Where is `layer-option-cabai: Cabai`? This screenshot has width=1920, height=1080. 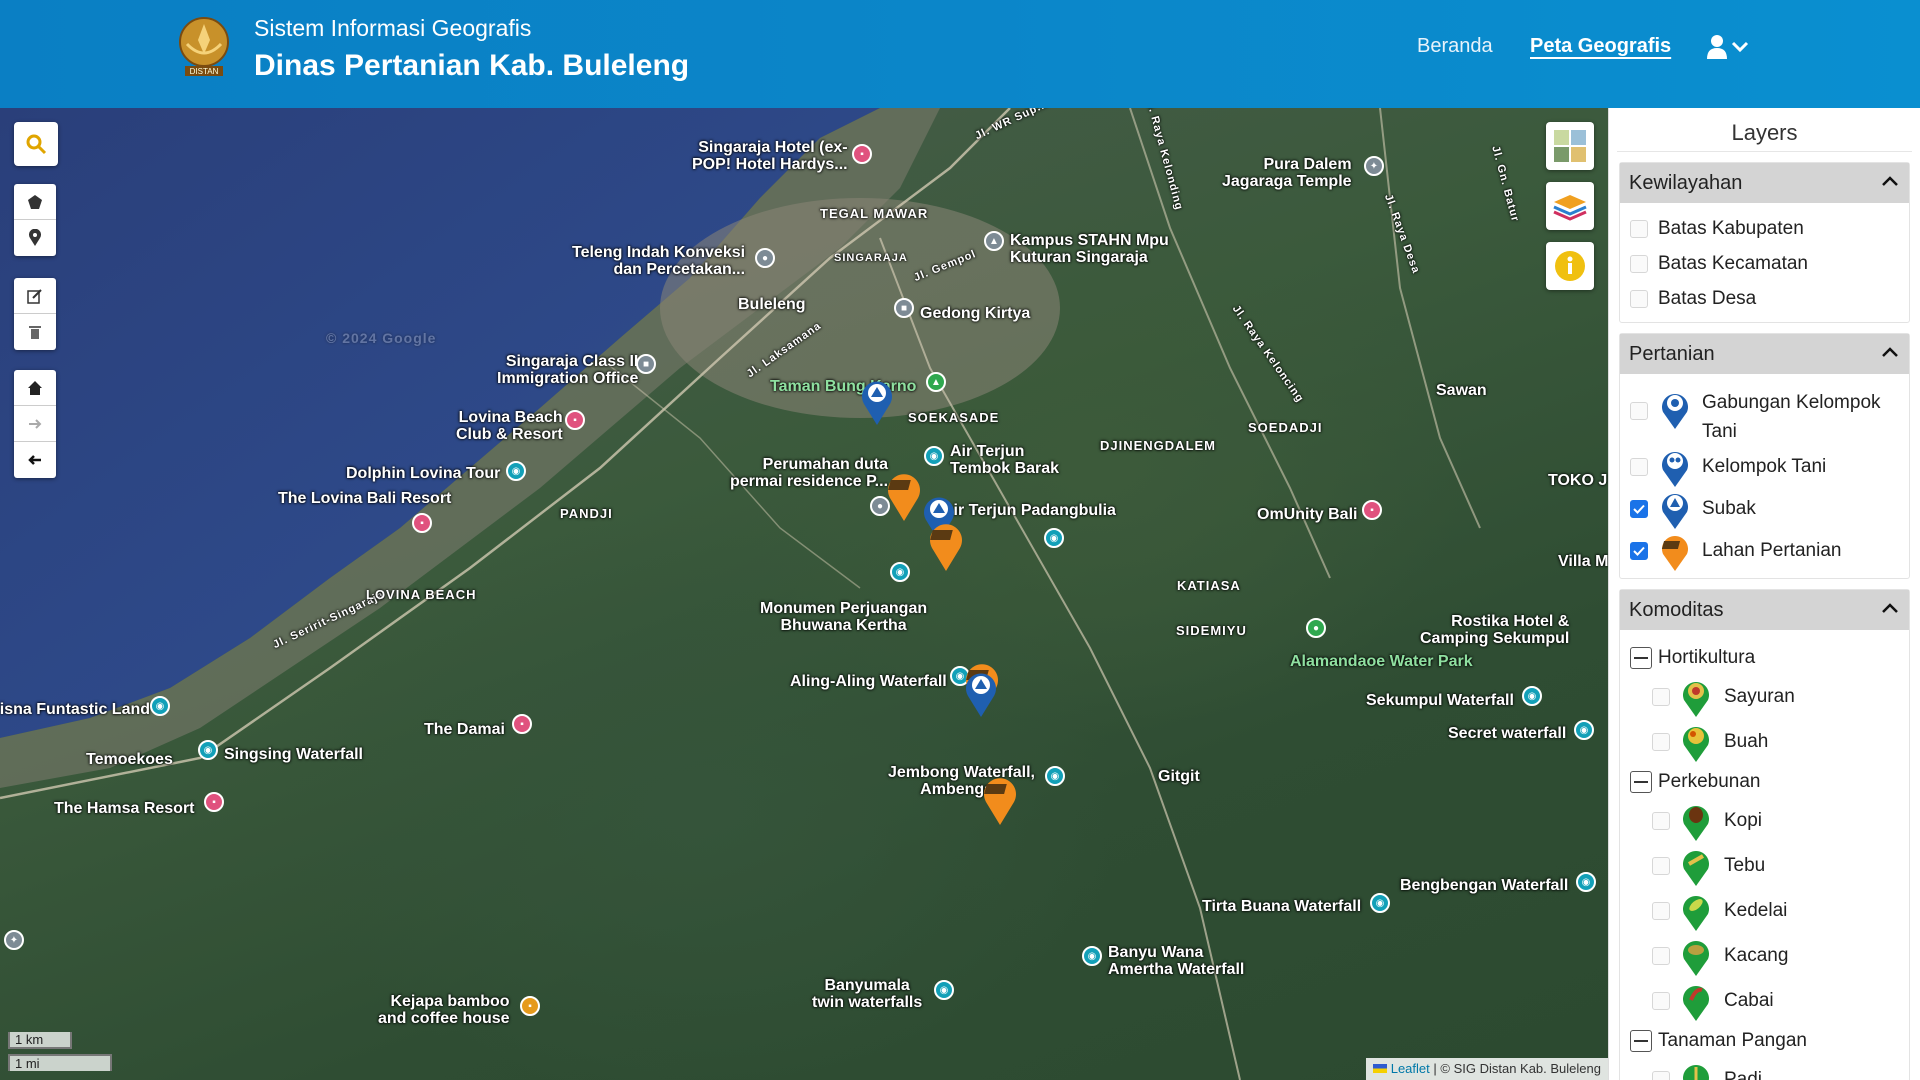 layer-option-cabai: Cabai is located at coordinates (1764, 1000).